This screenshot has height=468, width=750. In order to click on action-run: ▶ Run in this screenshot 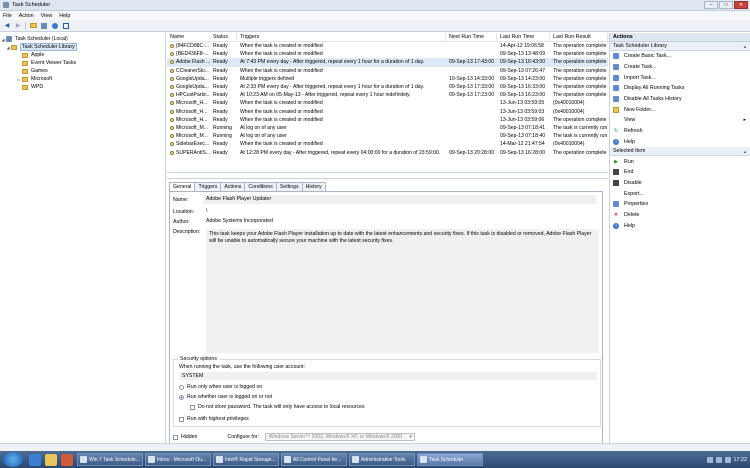, I will do `click(680, 161)`.